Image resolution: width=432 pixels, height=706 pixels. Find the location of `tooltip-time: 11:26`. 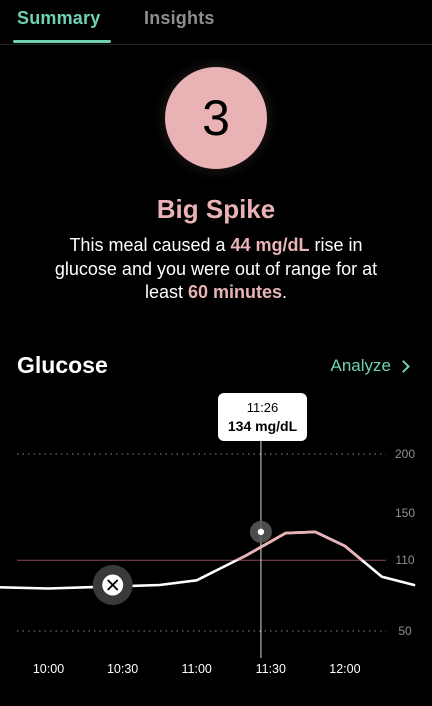

tooltip-time: 11:26 is located at coordinates (262, 407).